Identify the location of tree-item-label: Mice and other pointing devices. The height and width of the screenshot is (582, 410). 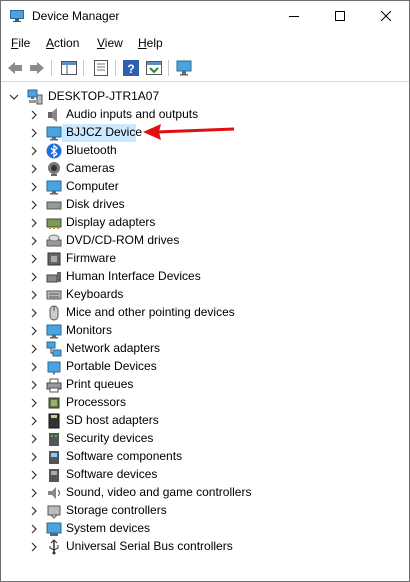
(150, 312).